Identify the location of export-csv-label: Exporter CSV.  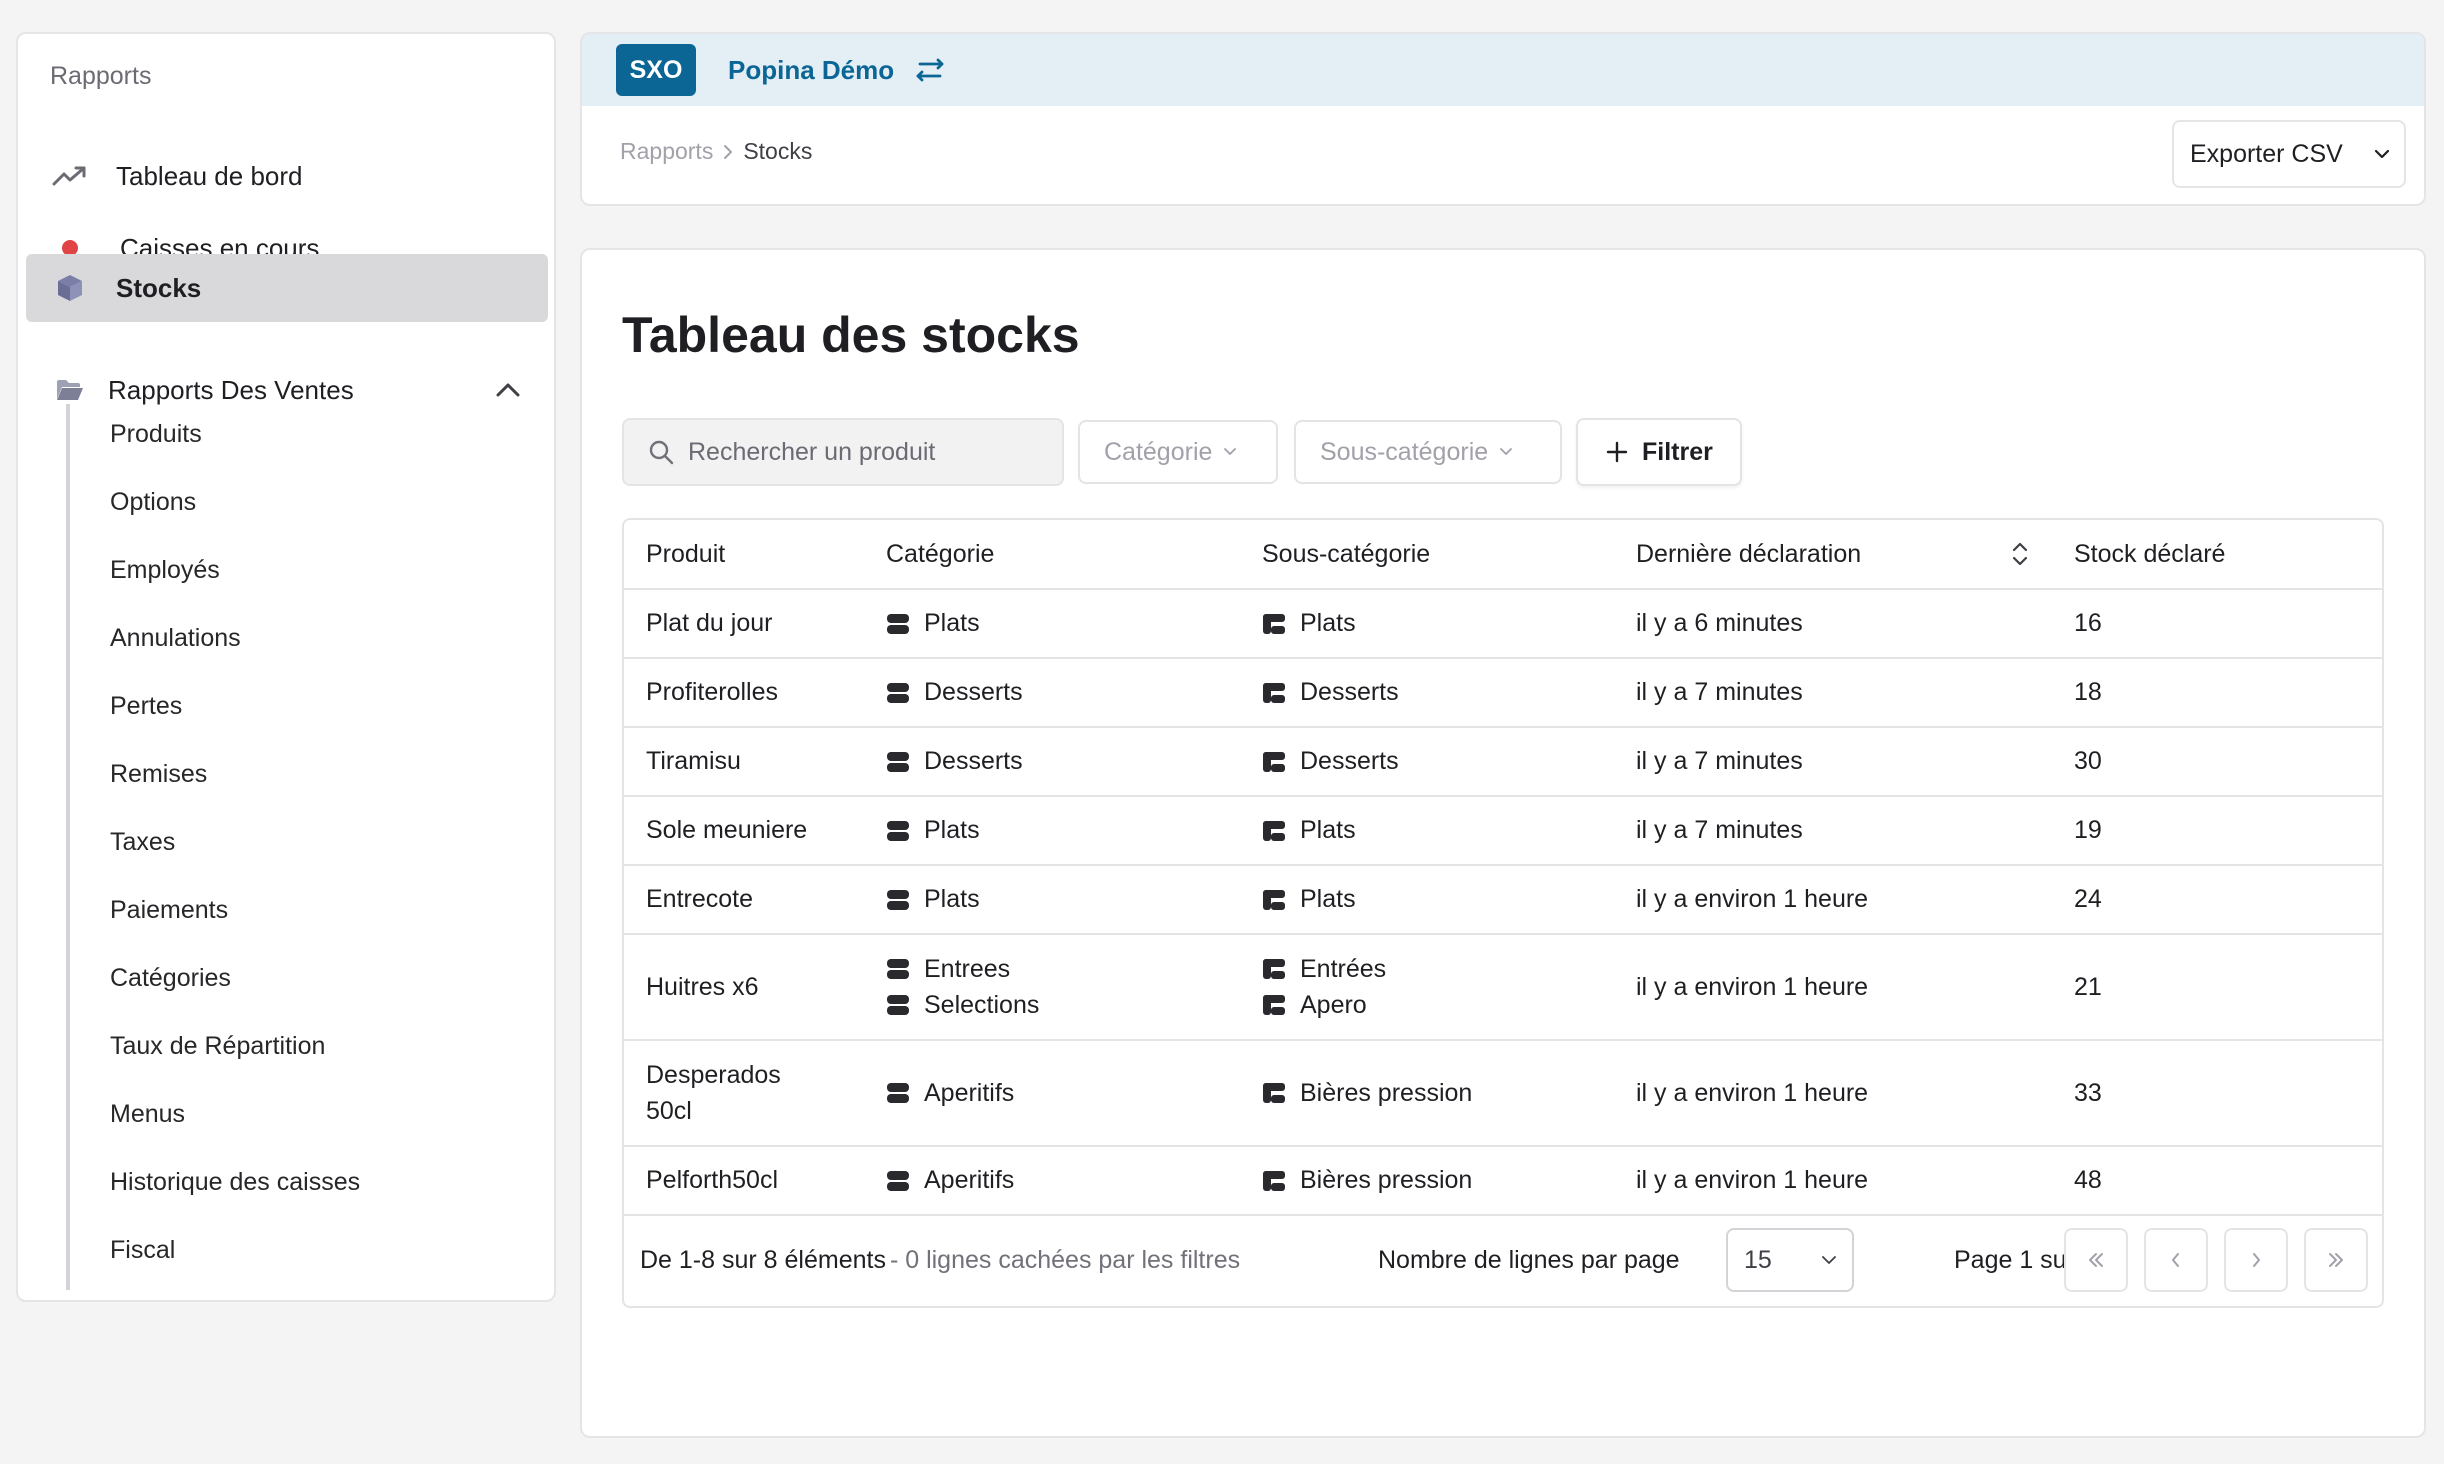
(2266, 153).